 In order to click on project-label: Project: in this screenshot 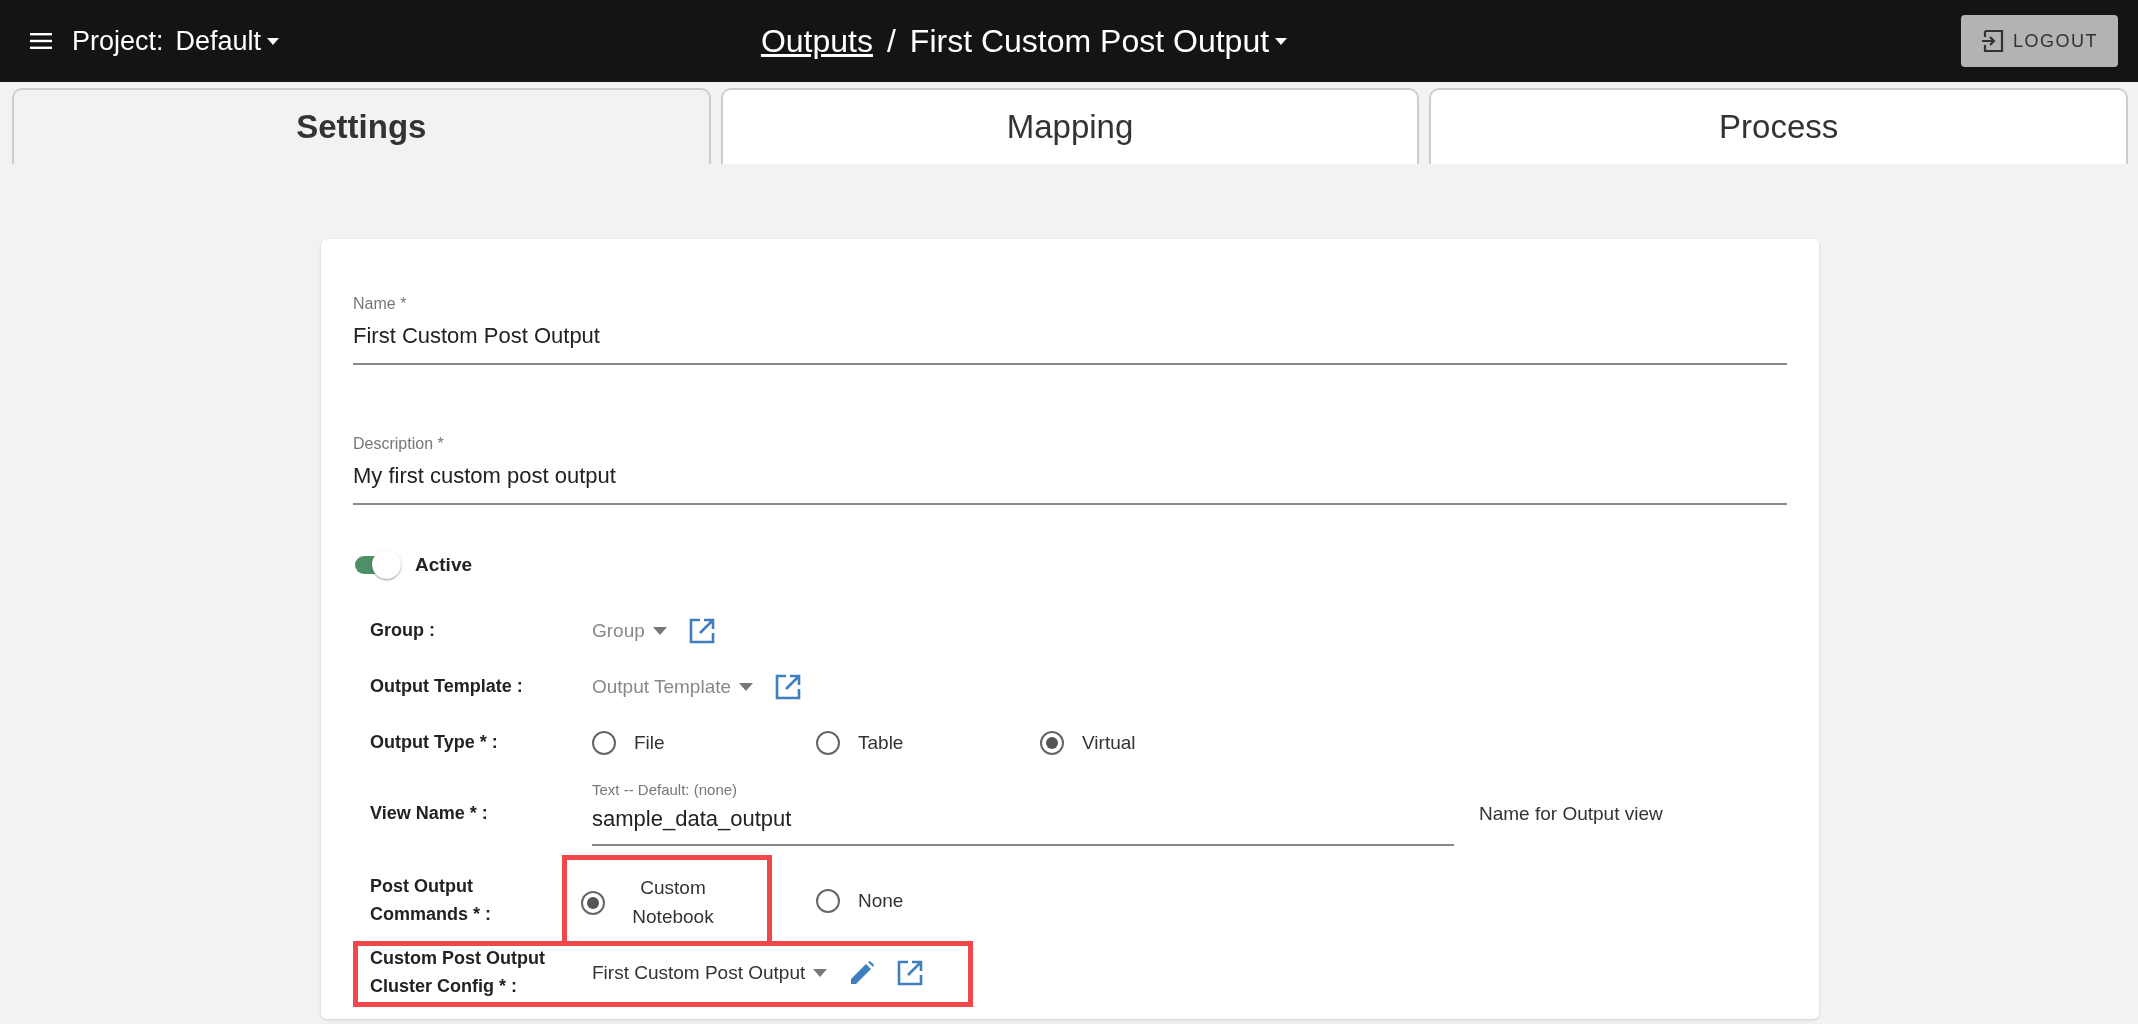, I will do `click(118, 41)`.